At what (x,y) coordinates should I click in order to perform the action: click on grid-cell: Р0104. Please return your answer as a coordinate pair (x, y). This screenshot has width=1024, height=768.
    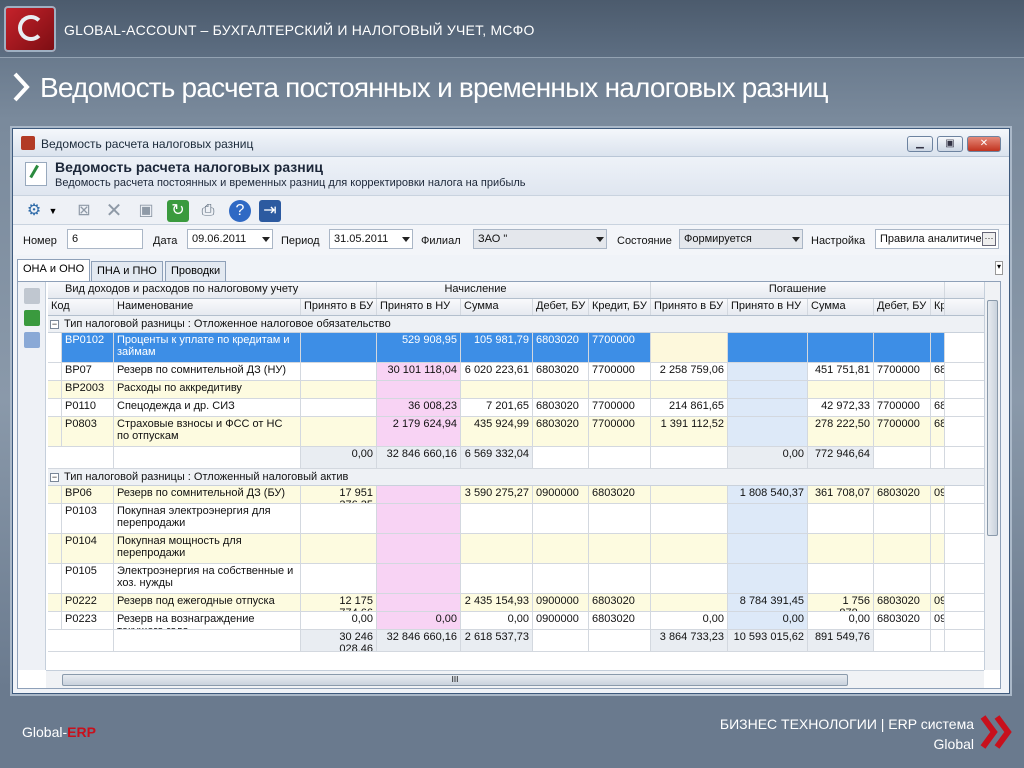
    Looking at the image, I should click on (88, 548).